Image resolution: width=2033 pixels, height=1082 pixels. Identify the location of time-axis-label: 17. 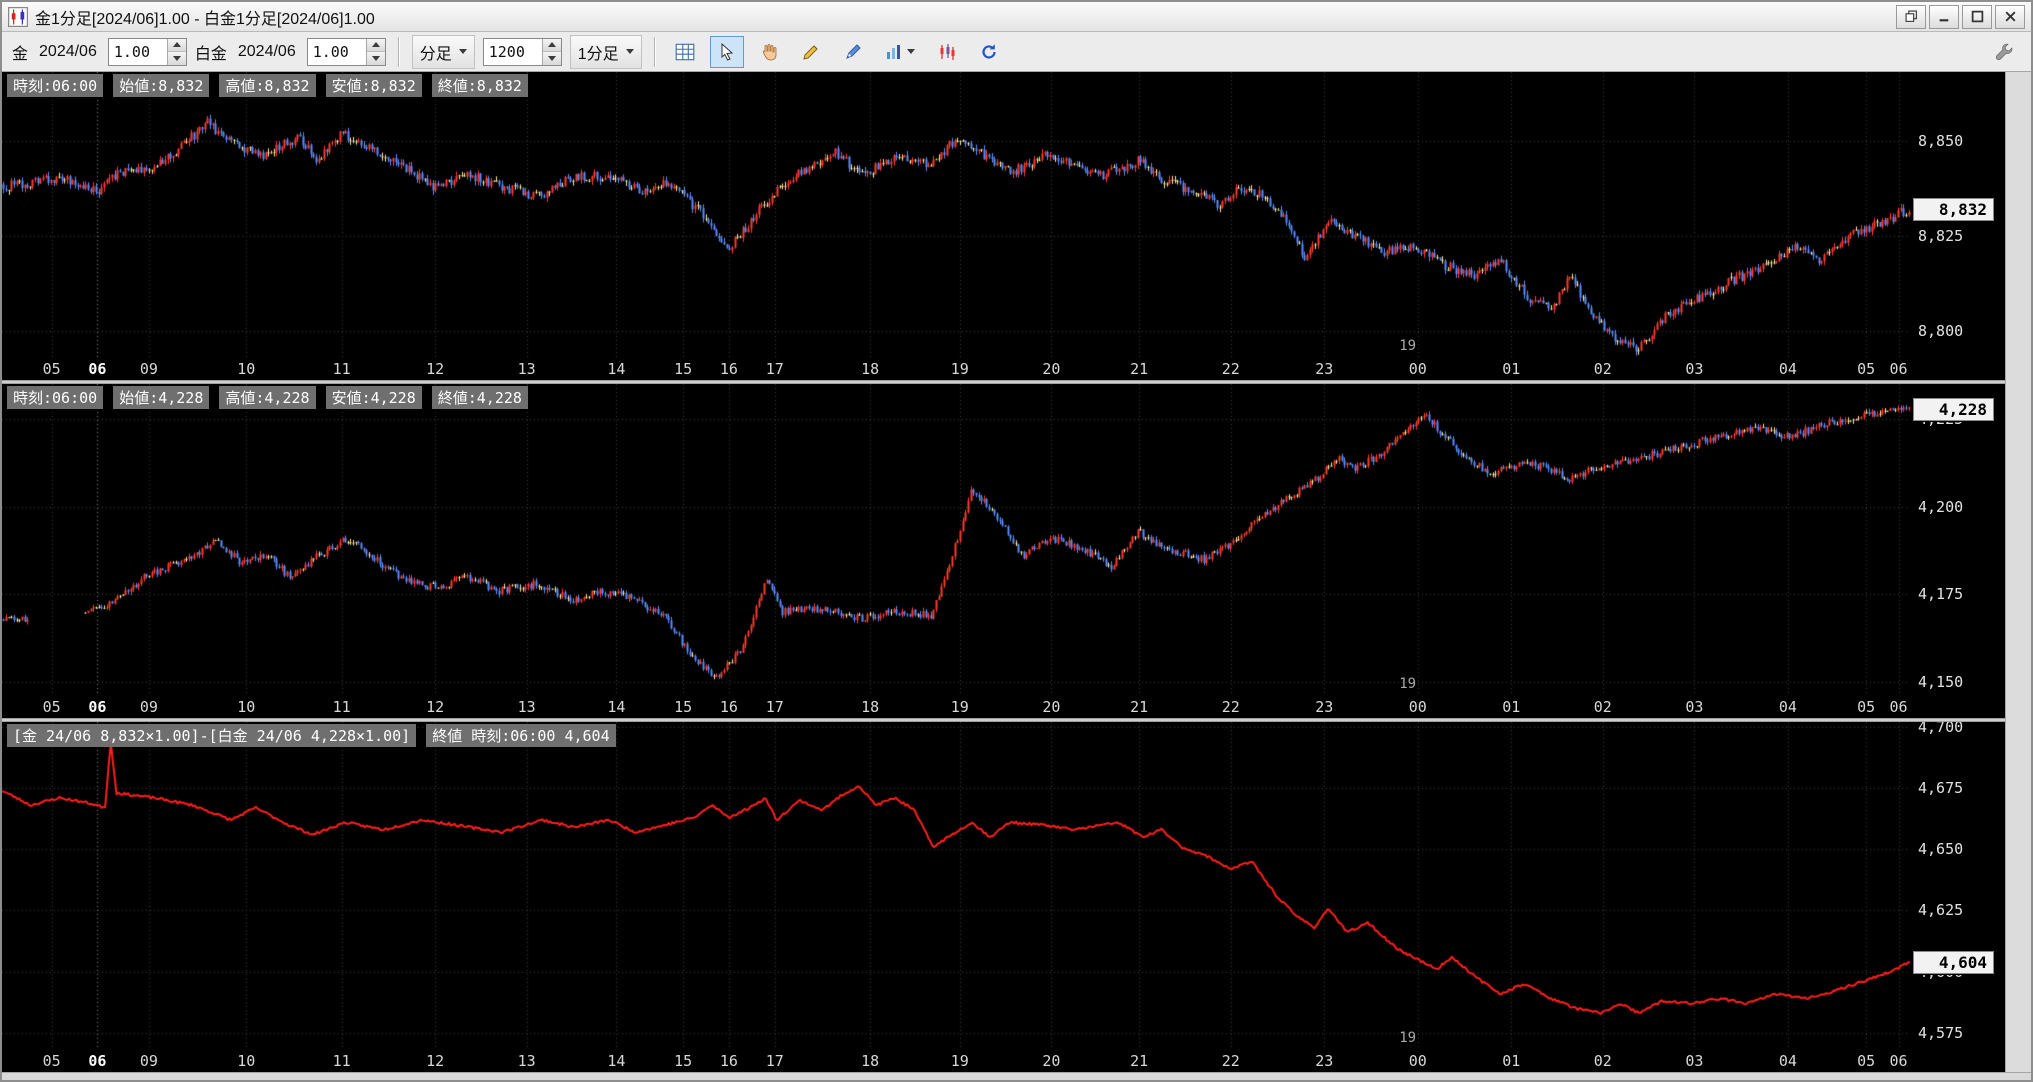
(774, 707).